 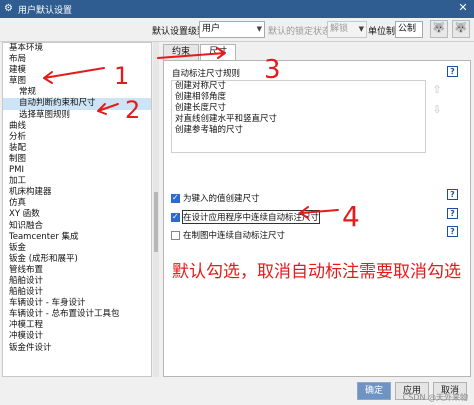 I want to click on sidebar-item: 钣金, so click(x=77, y=248).